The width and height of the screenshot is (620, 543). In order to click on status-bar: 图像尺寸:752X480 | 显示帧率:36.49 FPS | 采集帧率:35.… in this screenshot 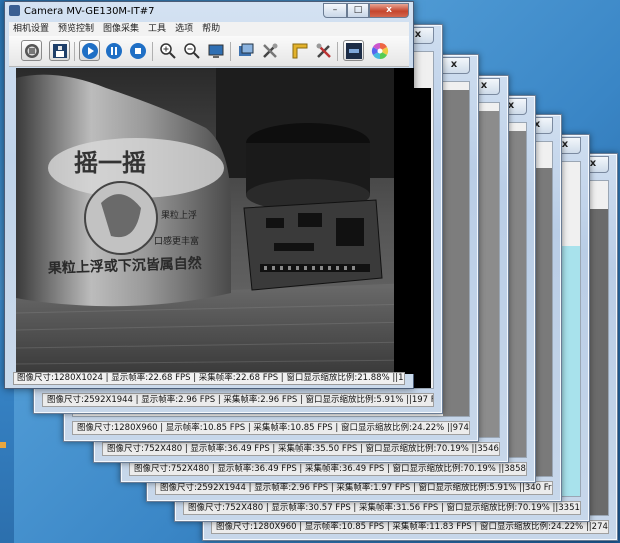, I will do `click(301, 449)`.